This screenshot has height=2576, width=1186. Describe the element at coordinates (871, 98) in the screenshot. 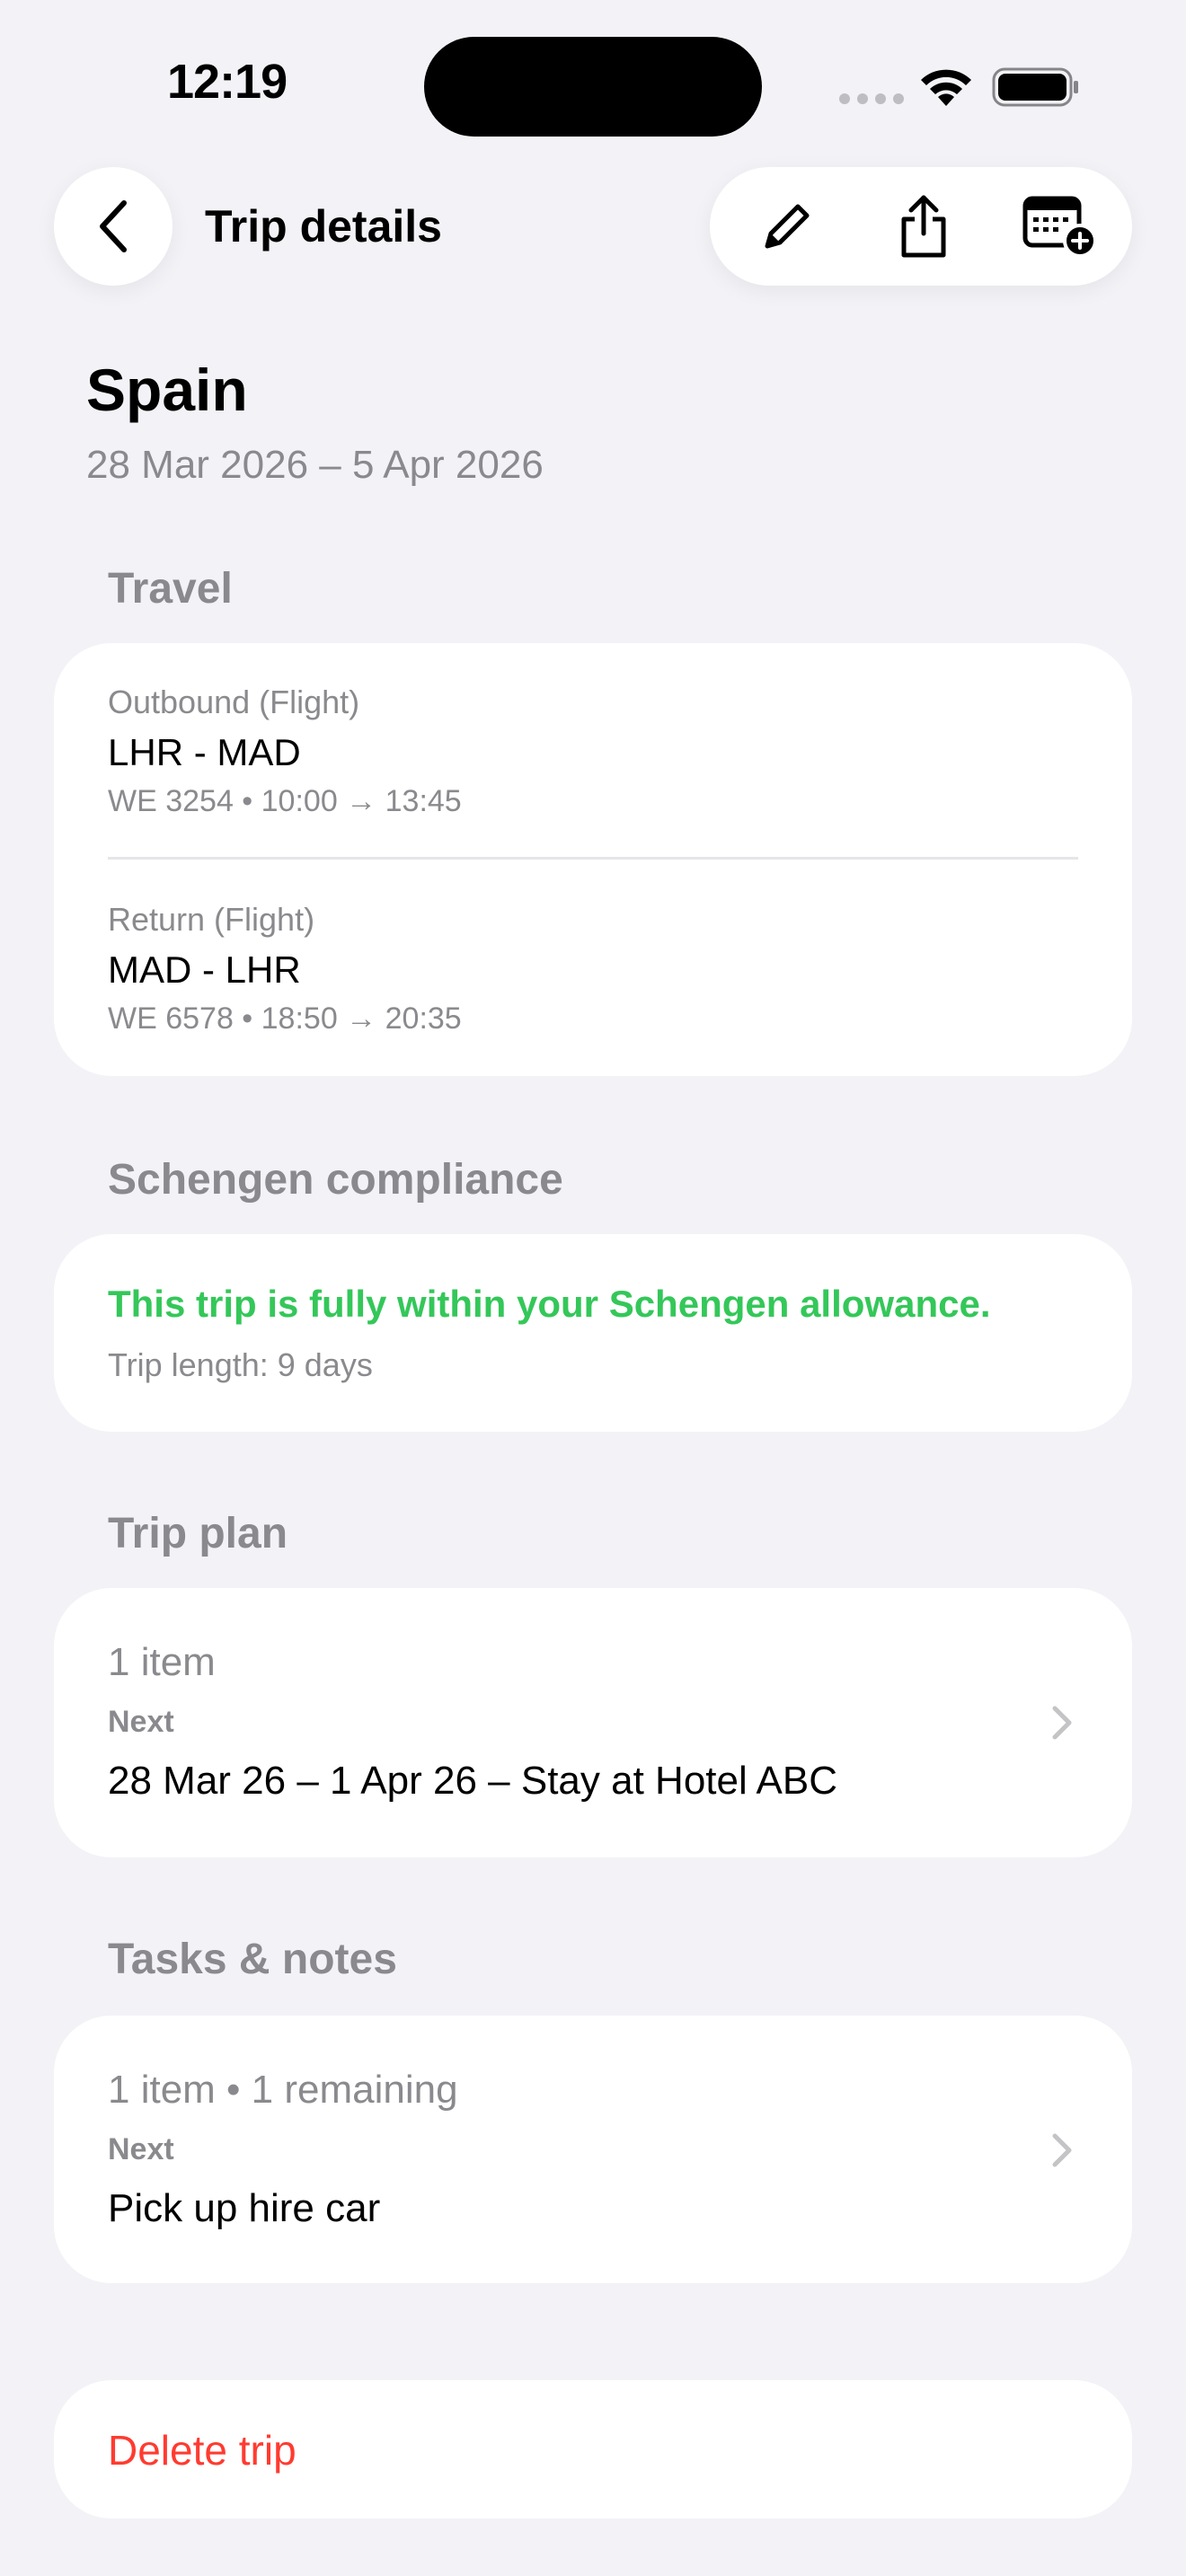

I see `cellular-signal-icon` at that location.